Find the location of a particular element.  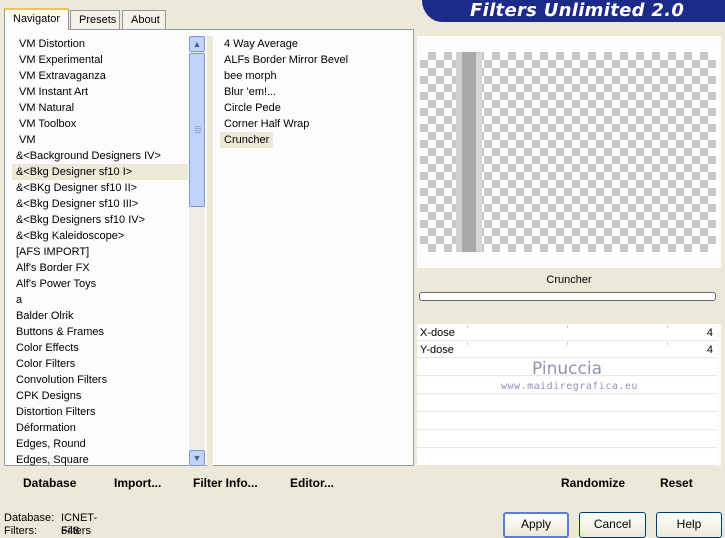

category-item: Color Effects is located at coordinates (100, 348).